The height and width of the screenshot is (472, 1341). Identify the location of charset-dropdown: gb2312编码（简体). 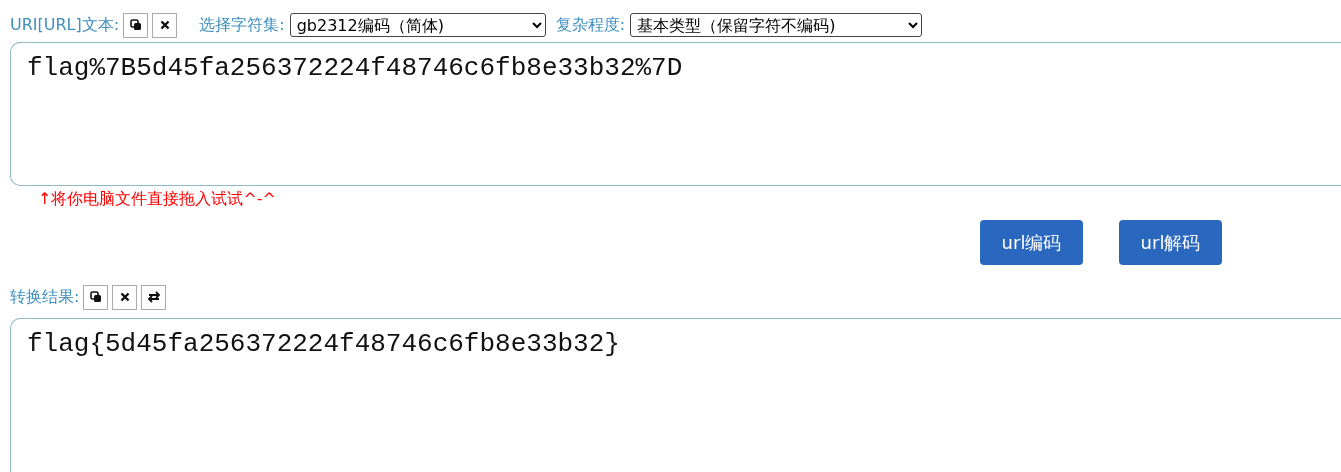
(417, 25).